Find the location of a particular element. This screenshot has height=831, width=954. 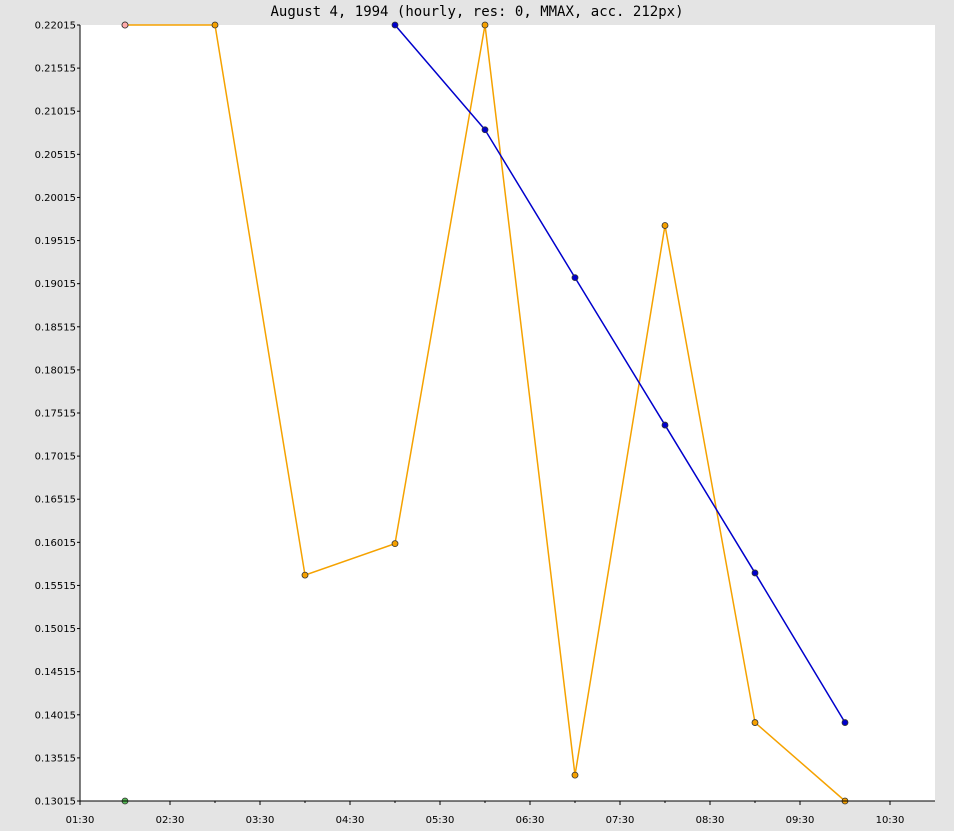

x-tick-label: 01:30 is located at coordinates (80, 820).